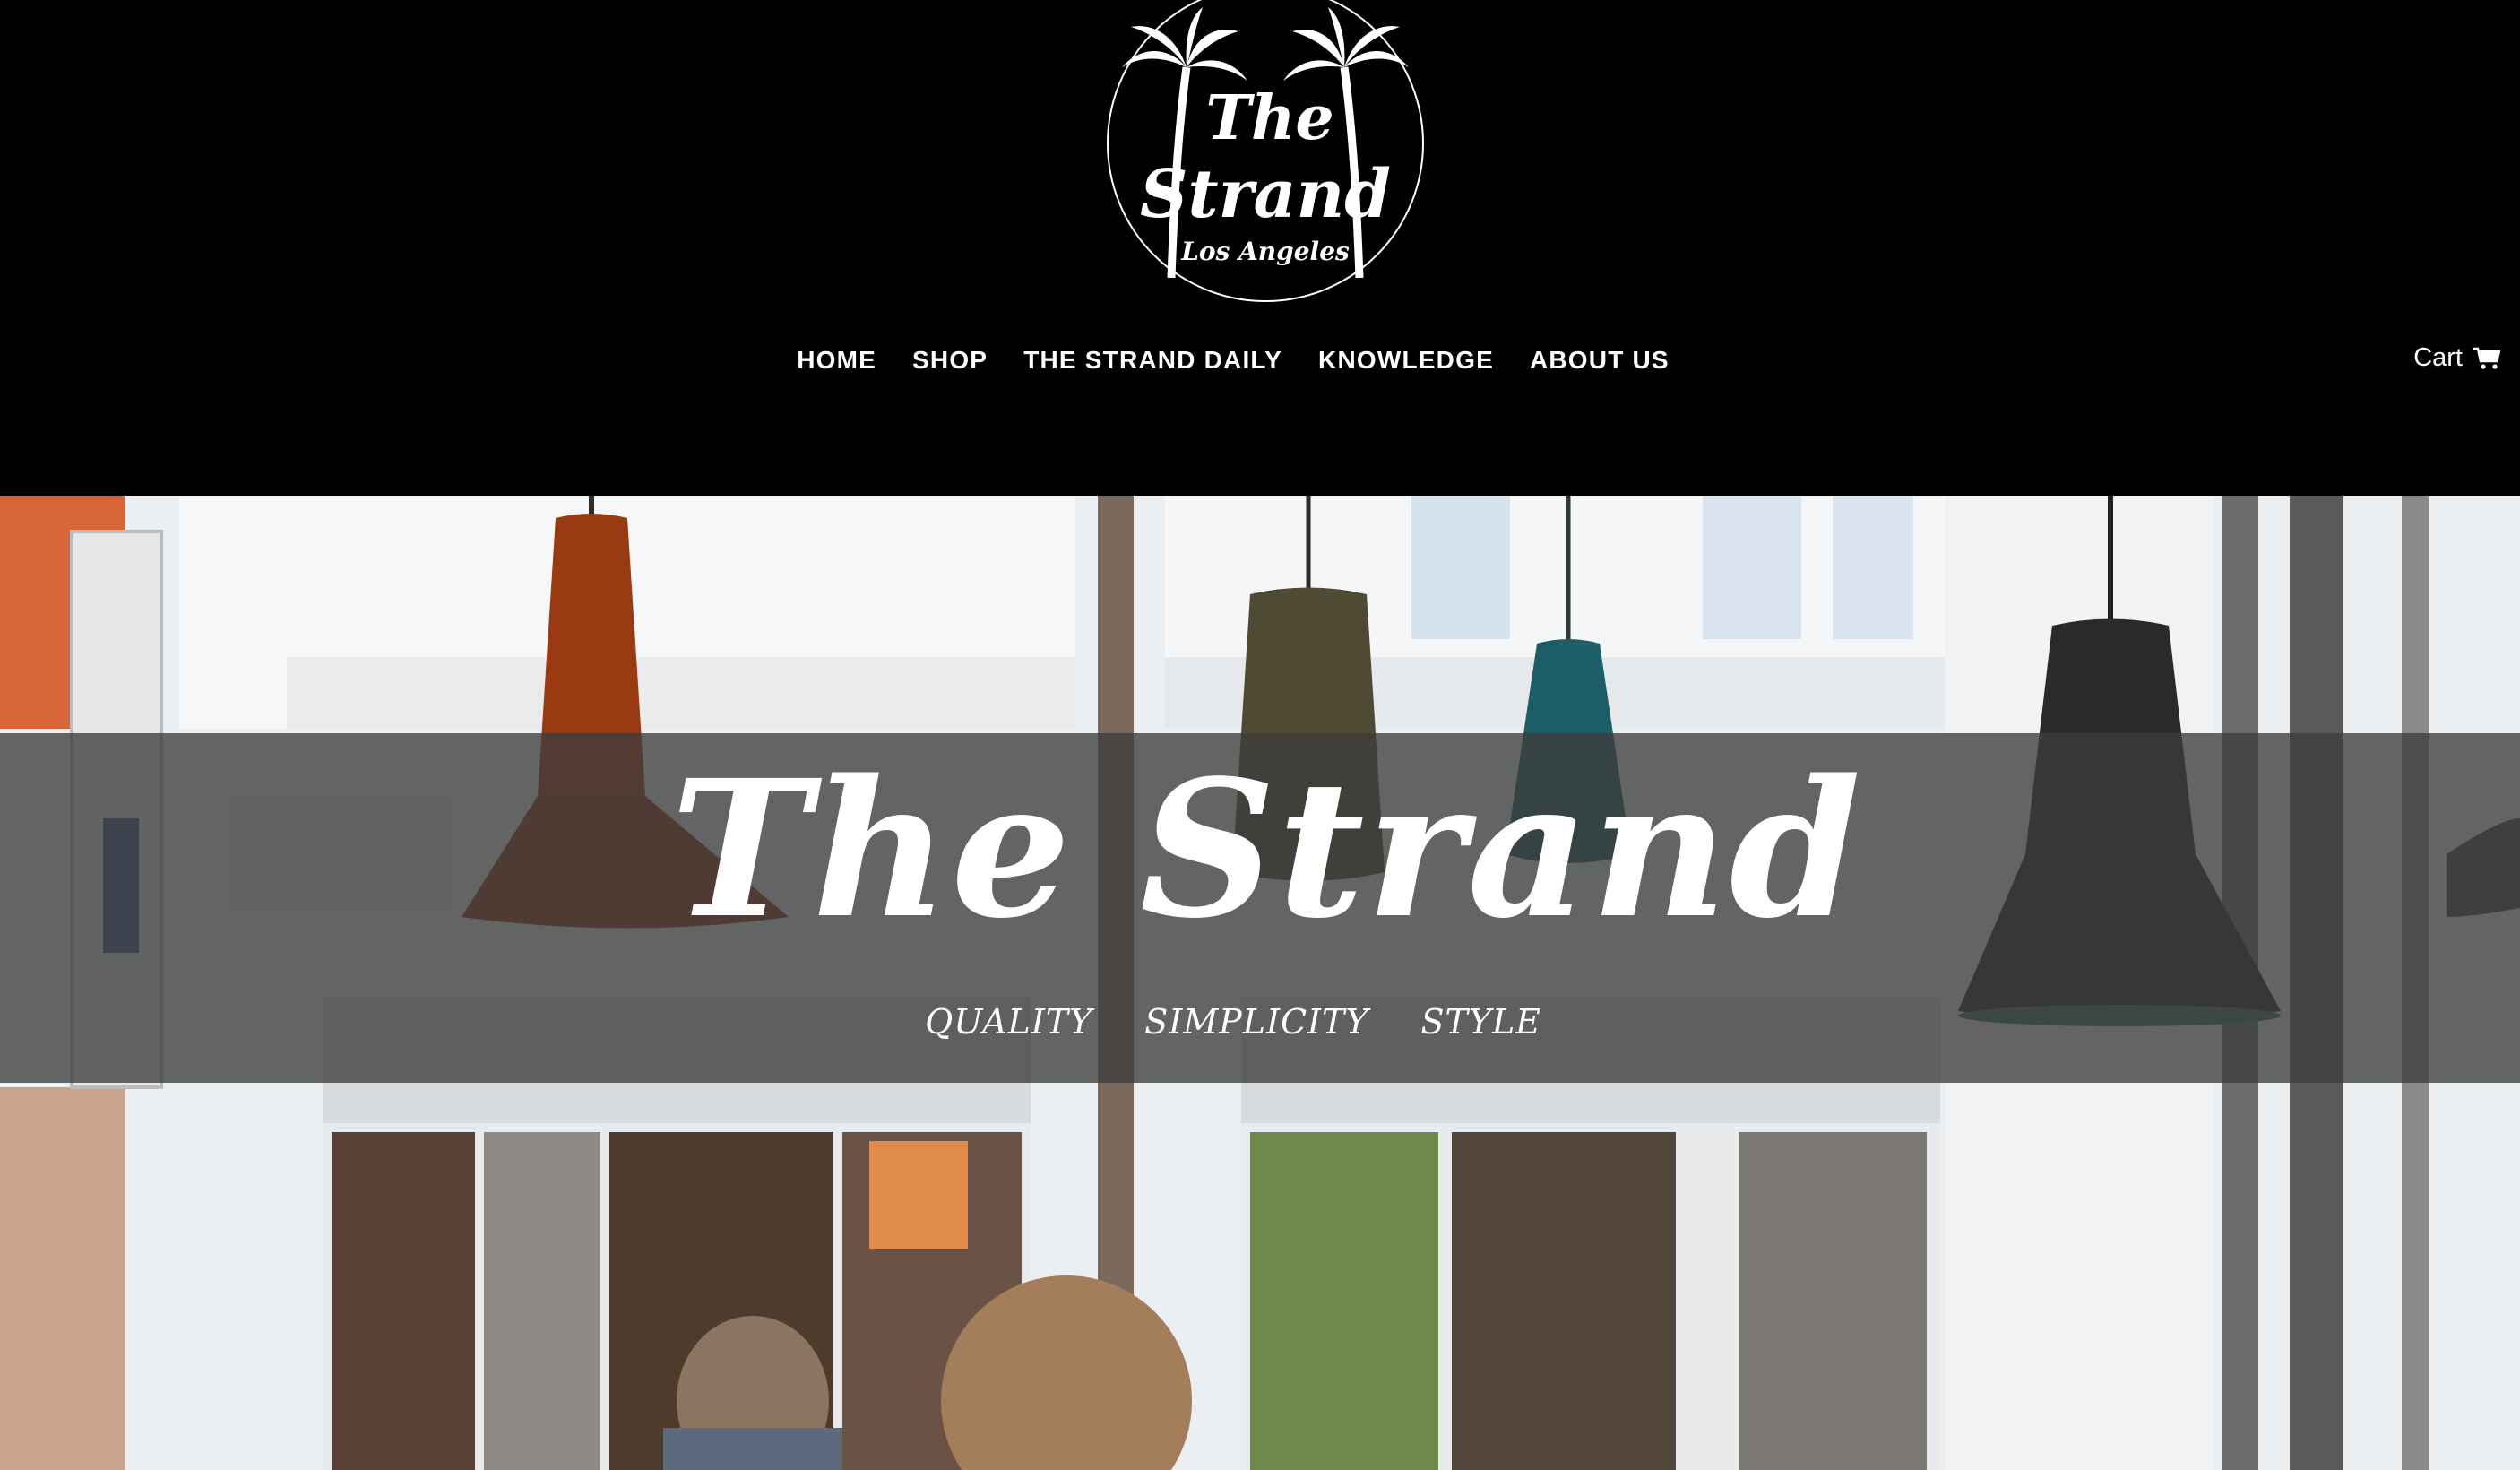 This screenshot has height=1470, width=2520. What do you see at coordinates (1256, 1022) in the screenshot?
I see `tagline-word-simplicity: SIMPLICITY` at bounding box center [1256, 1022].